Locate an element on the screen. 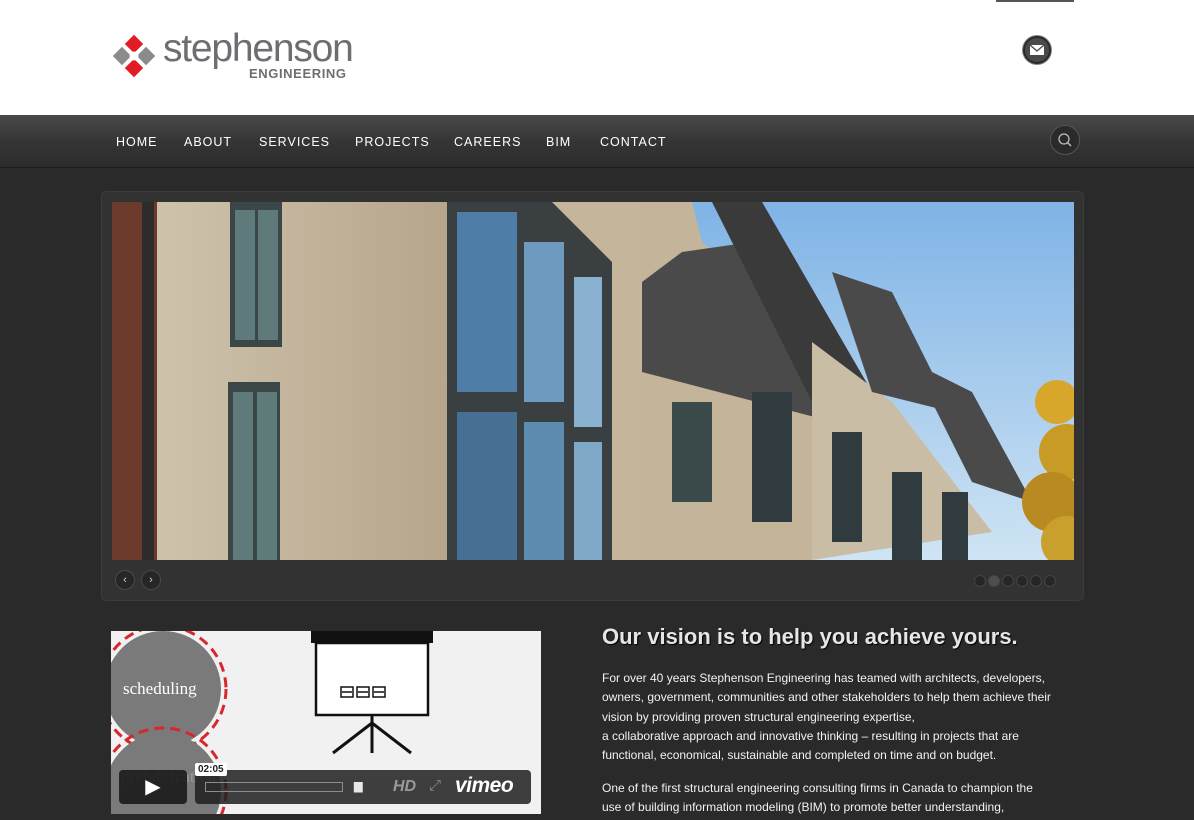  slider-dot-active is located at coordinates (994, 581).